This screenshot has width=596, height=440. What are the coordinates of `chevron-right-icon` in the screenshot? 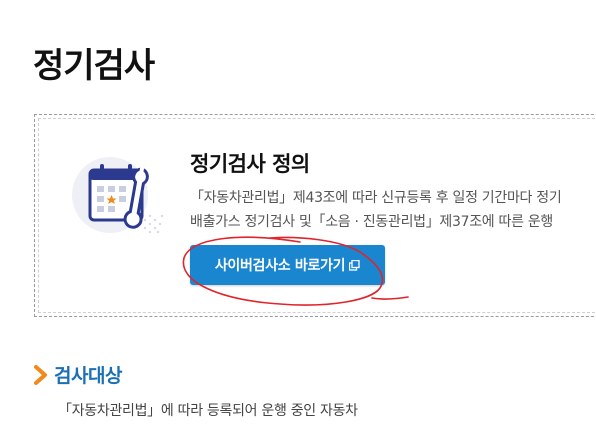 It's located at (40, 374).